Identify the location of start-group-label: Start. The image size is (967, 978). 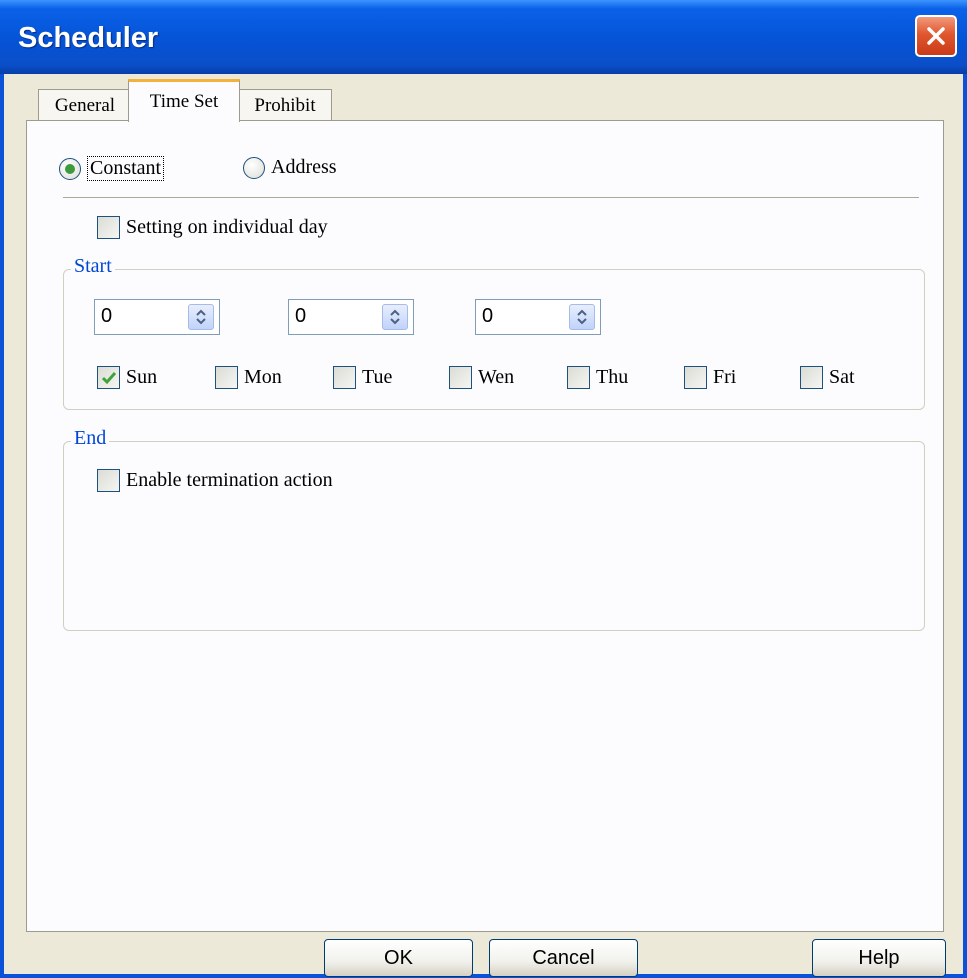
(93, 266).